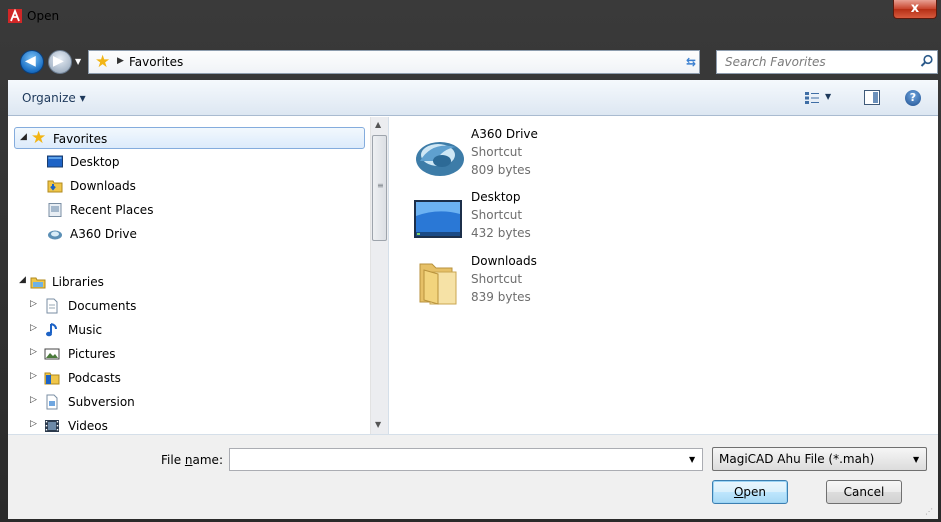 The image size is (941, 522). I want to click on file-item-downloads: Downloads Shortcut 839 bytes, so click(518, 283).